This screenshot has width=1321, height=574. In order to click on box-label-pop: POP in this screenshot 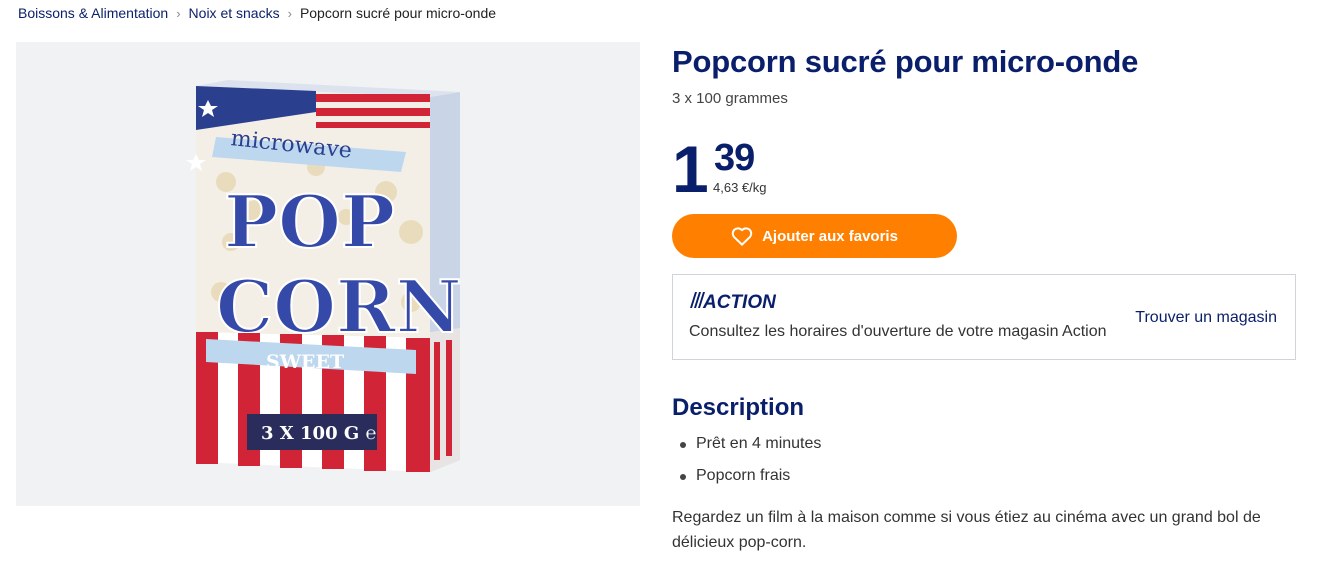, I will do `click(309, 221)`.